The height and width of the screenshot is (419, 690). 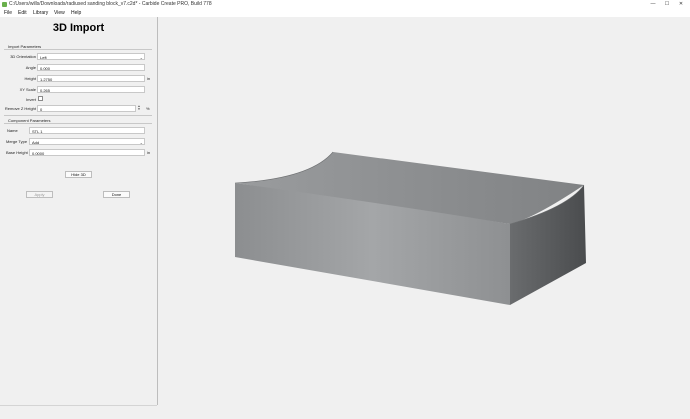 I want to click on height-label: Height, so click(x=30, y=78).